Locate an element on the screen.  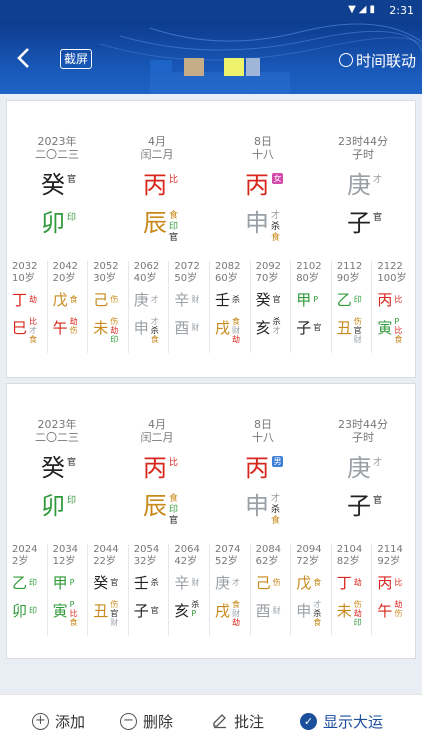
luck-year: 2052 is located at coordinates (106, 266).